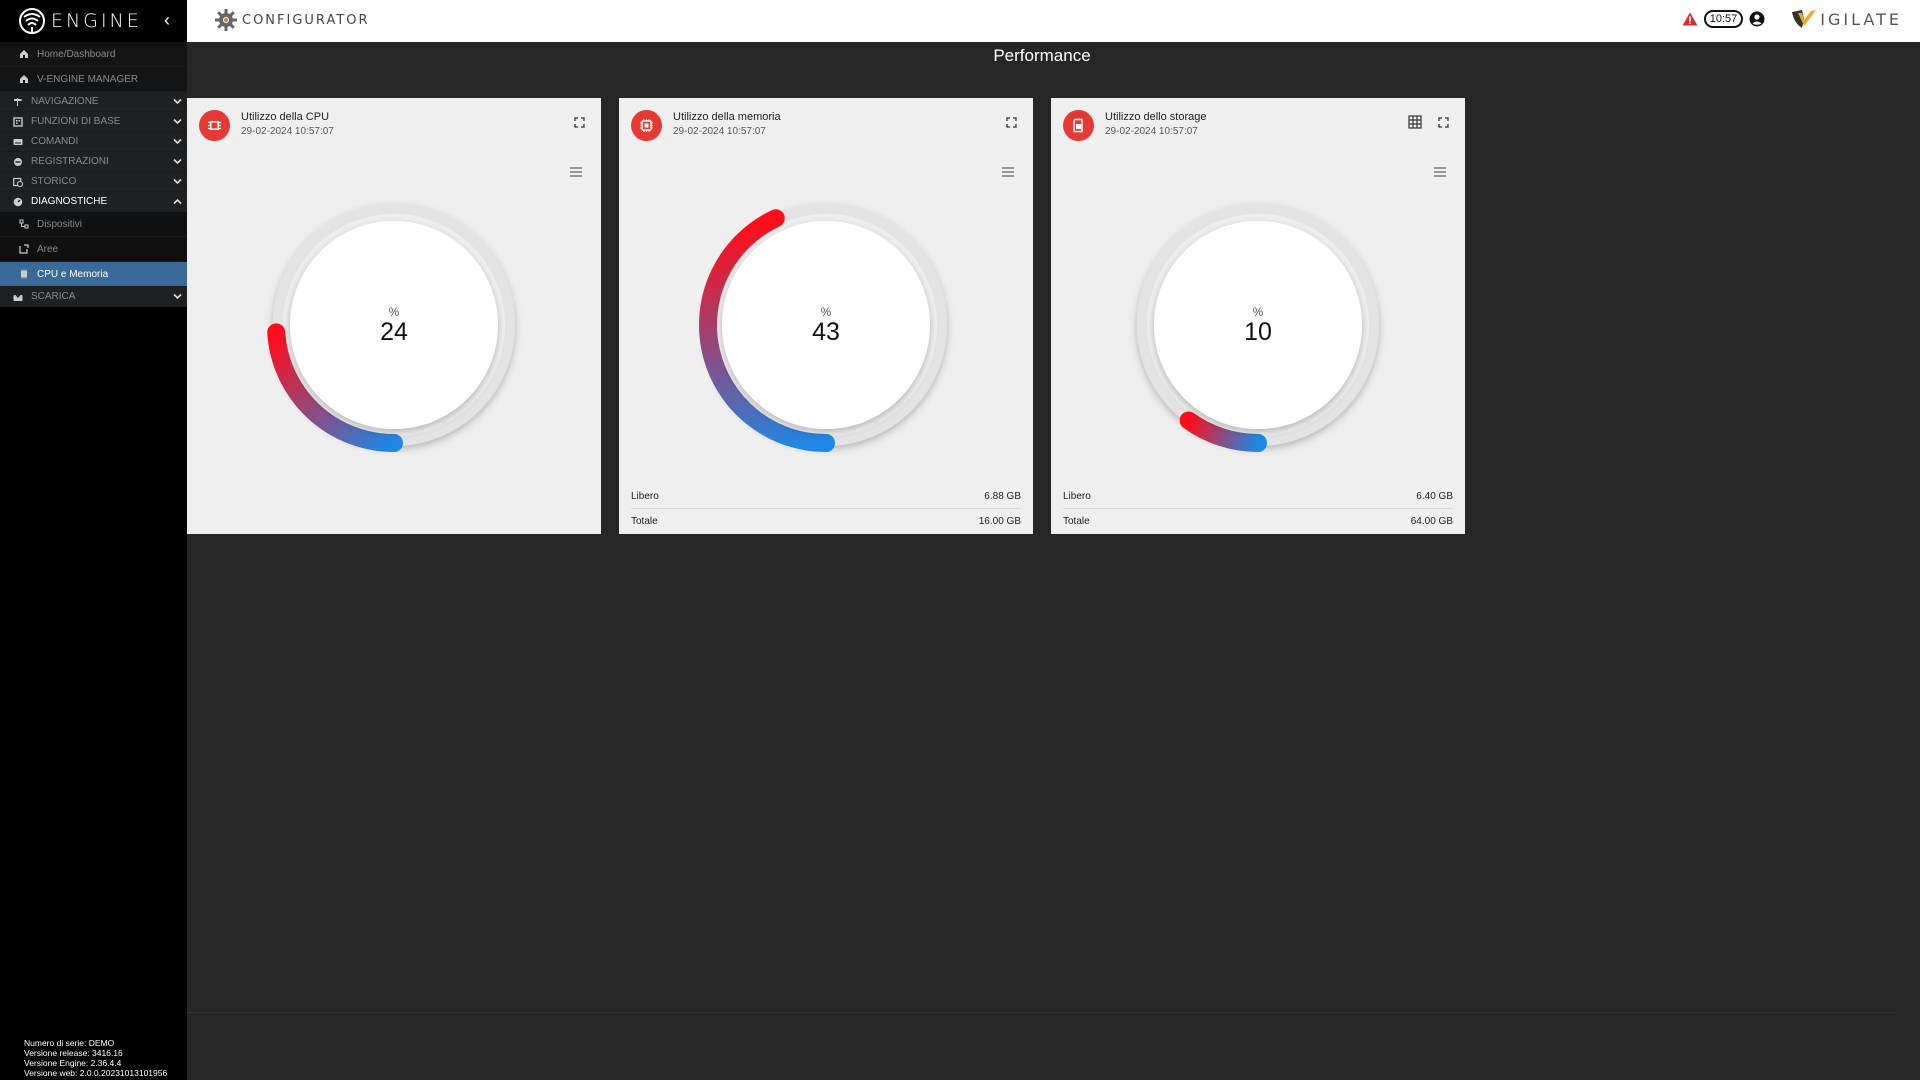  I want to click on free-value: 6.40 GB, so click(1434, 496).